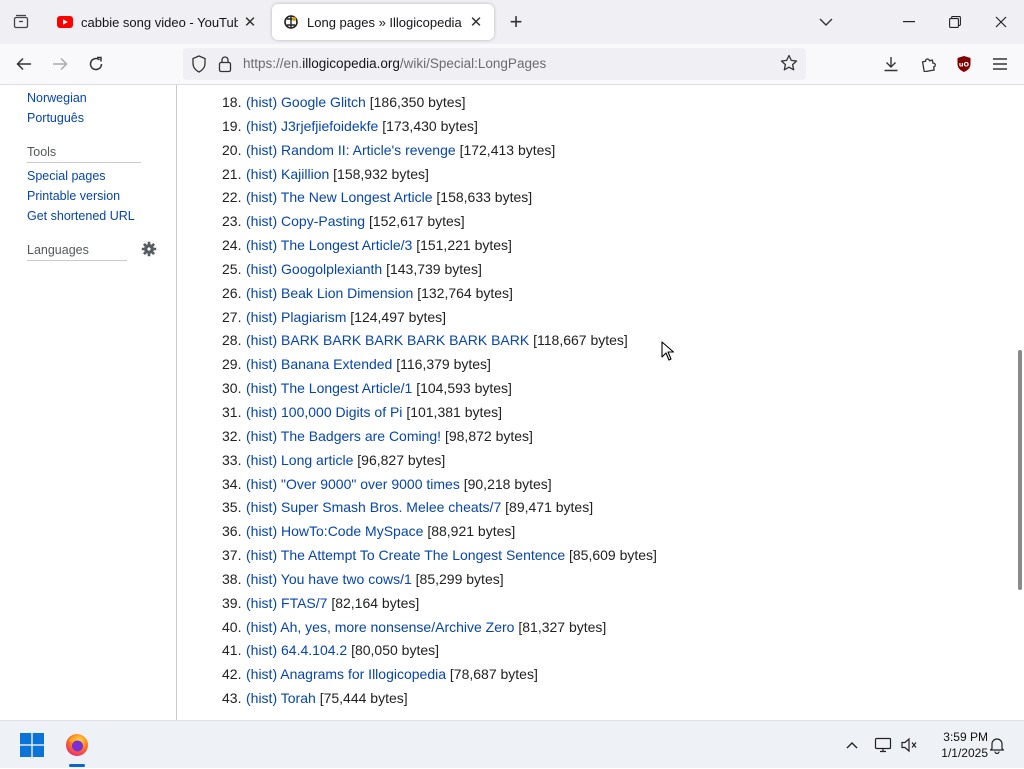 This screenshot has height=769, width=1024. Describe the element at coordinates (149, 251) in the screenshot. I see `gear-icon` at that location.